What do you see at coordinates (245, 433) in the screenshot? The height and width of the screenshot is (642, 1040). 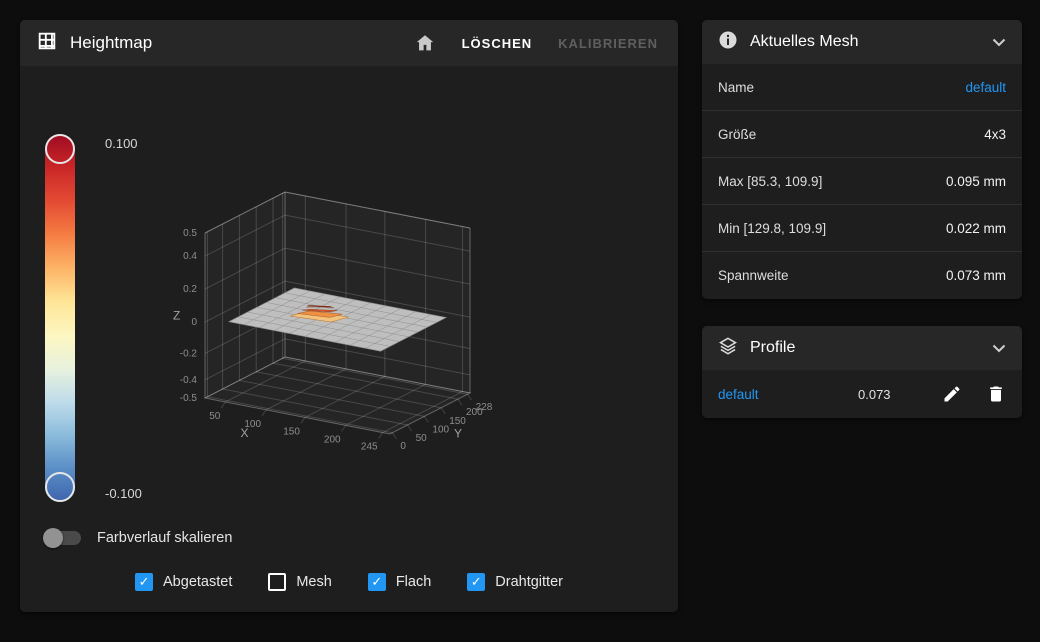 I see `svg-text: X` at bounding box center [245, 433].